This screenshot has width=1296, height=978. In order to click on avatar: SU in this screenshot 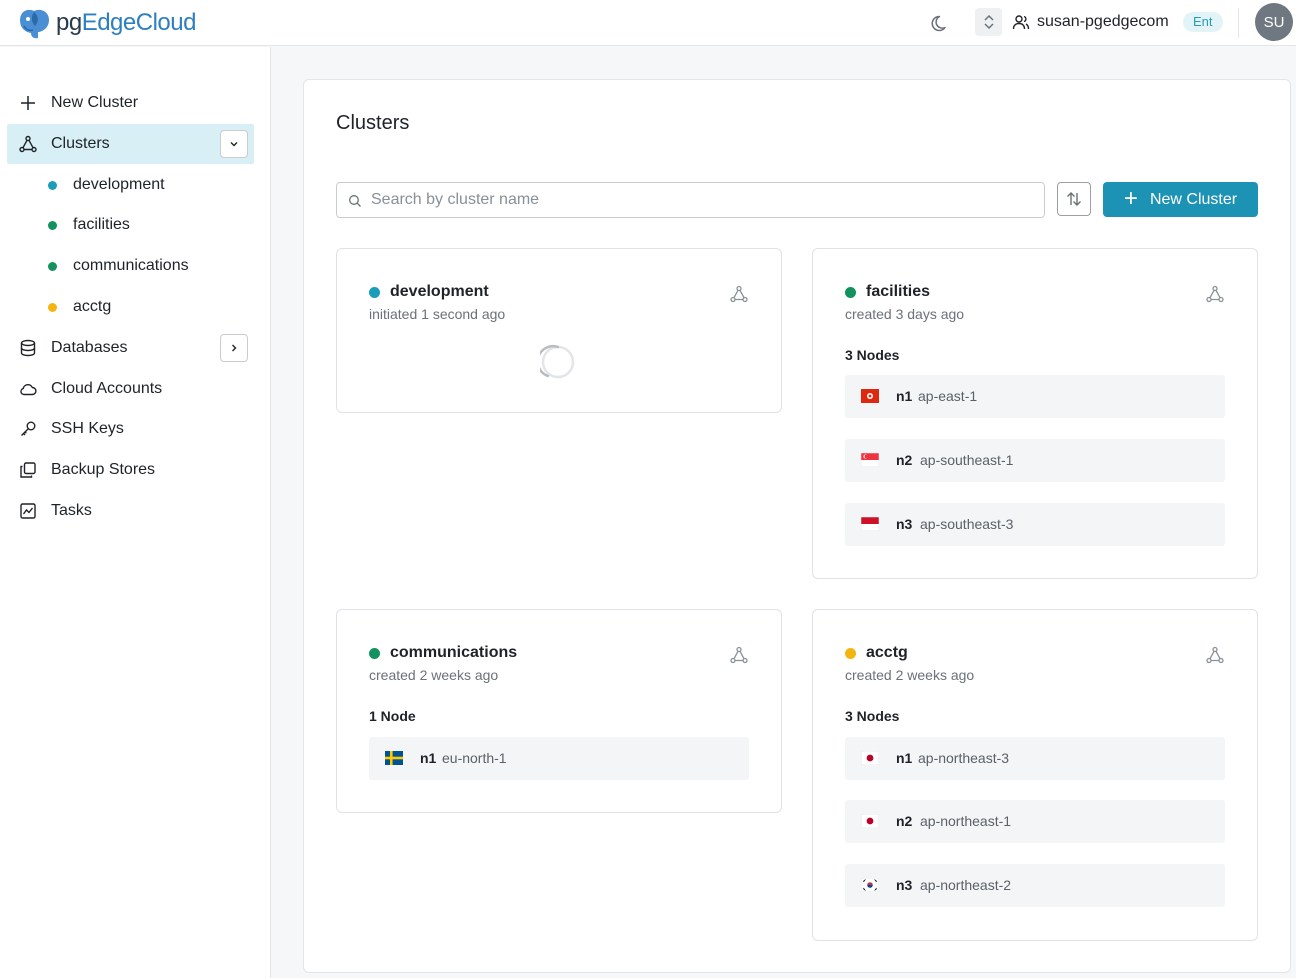, I will do `click(1274, 22)`.